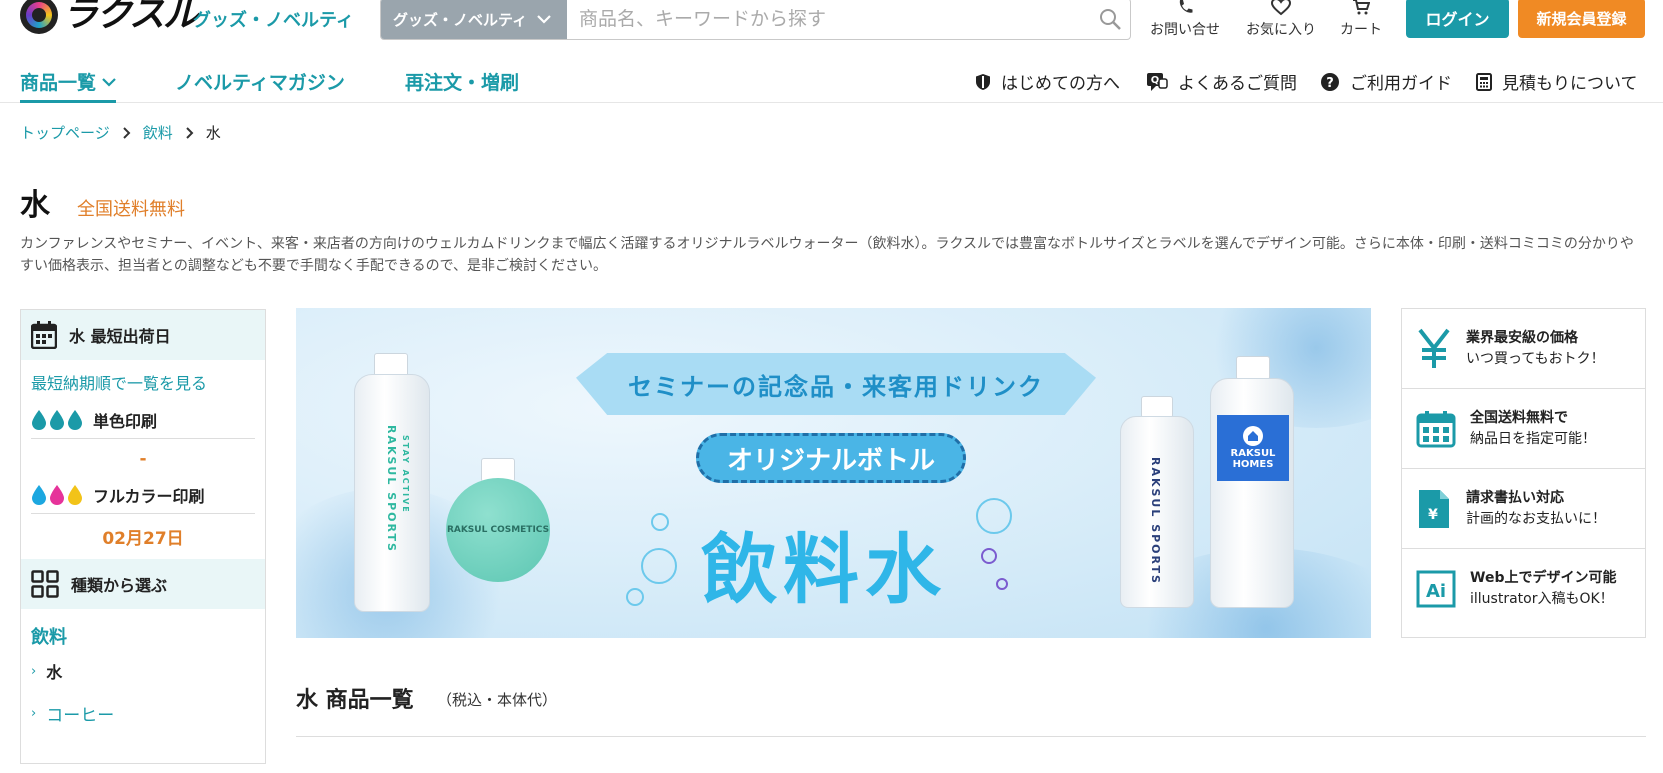 This screenshot has height=773, width=1663. I want to click on nav-item-label: 商品一覧, so click(58, 83).